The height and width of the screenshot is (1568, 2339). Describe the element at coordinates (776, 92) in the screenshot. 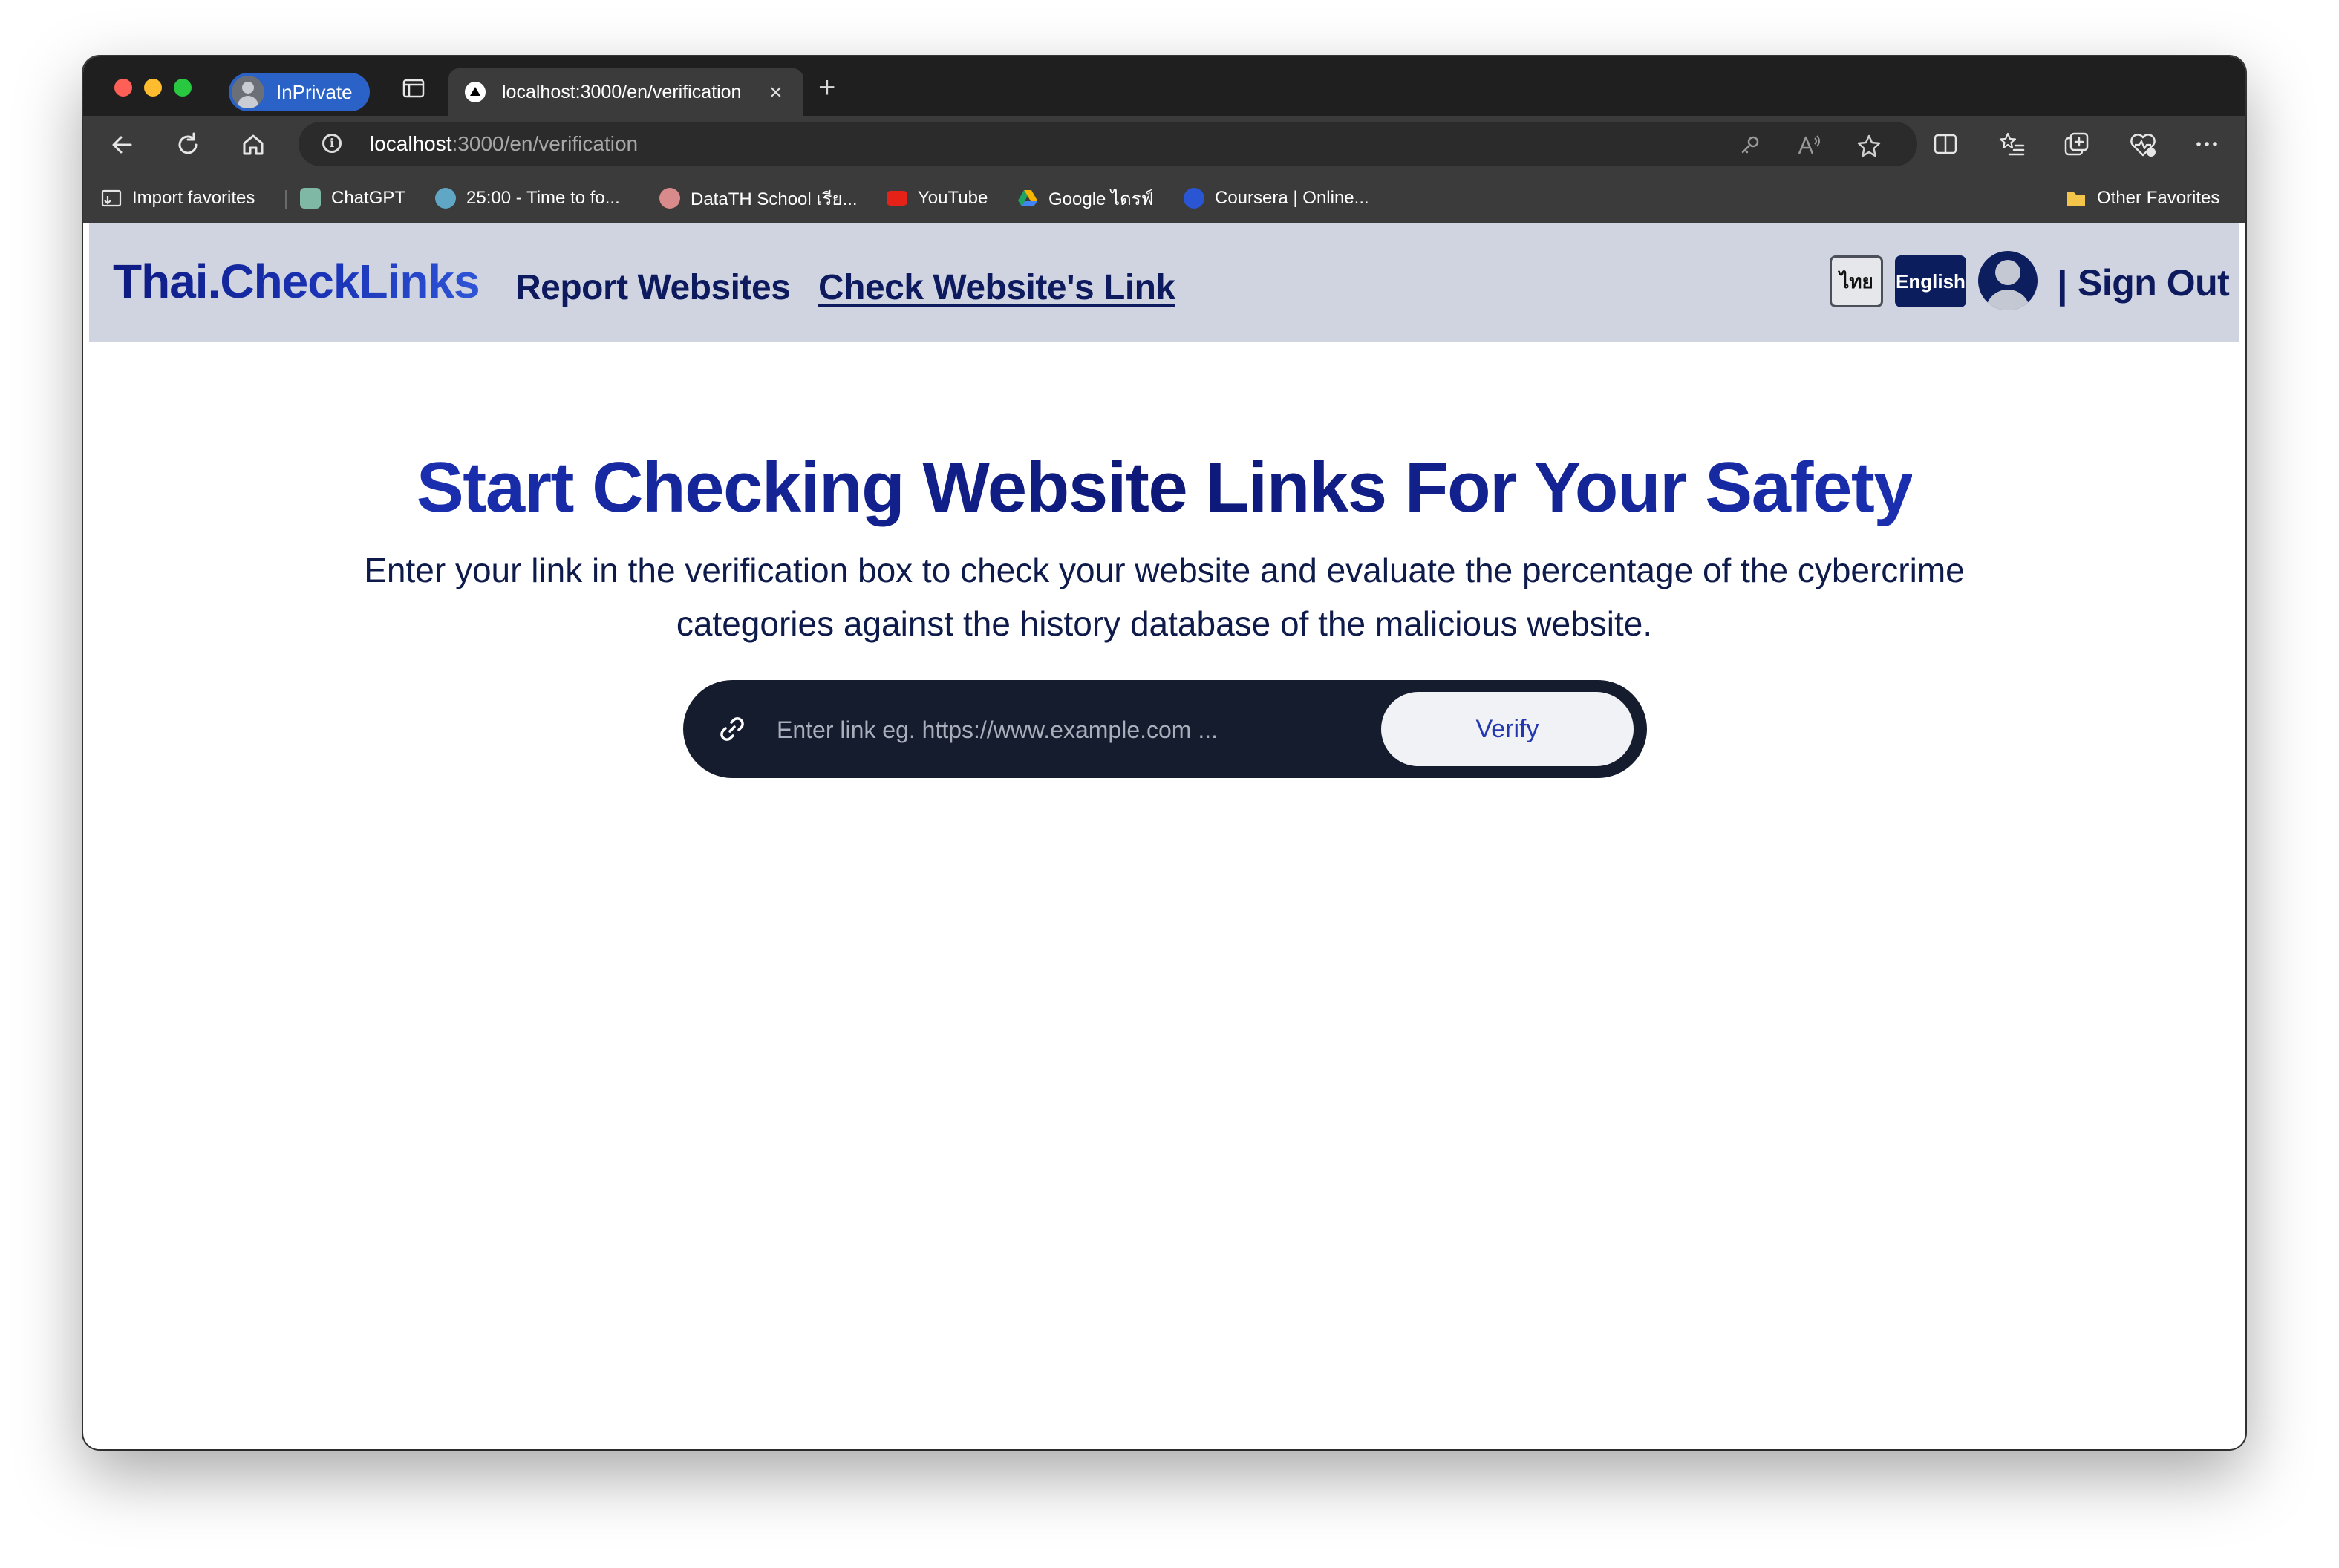

I see `tab-close-icon: ×` at that location.